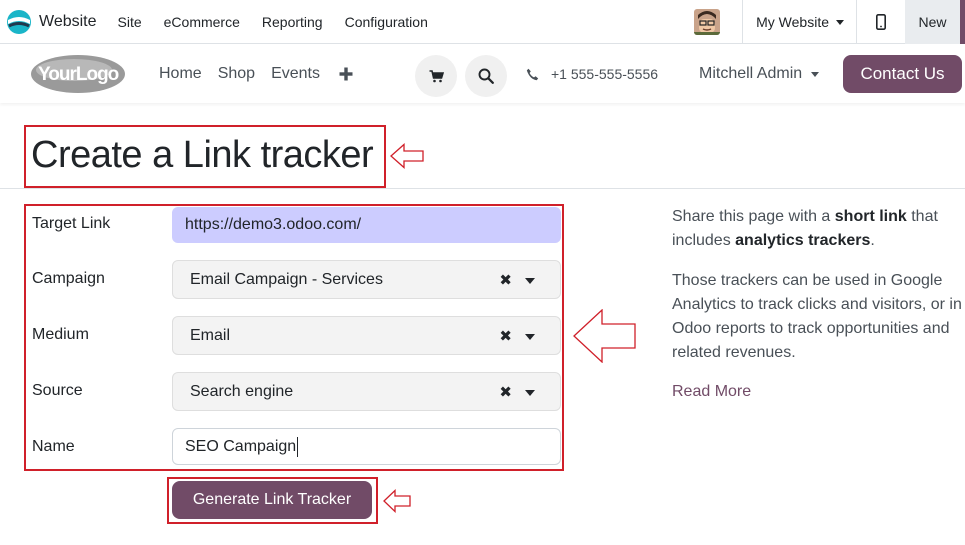 The width and height of the screenshot is (965, 545). What do you see at coordinates (210, 335) in the screenshot?
I see `medium-value: Email` at bounding box center [210, 335].